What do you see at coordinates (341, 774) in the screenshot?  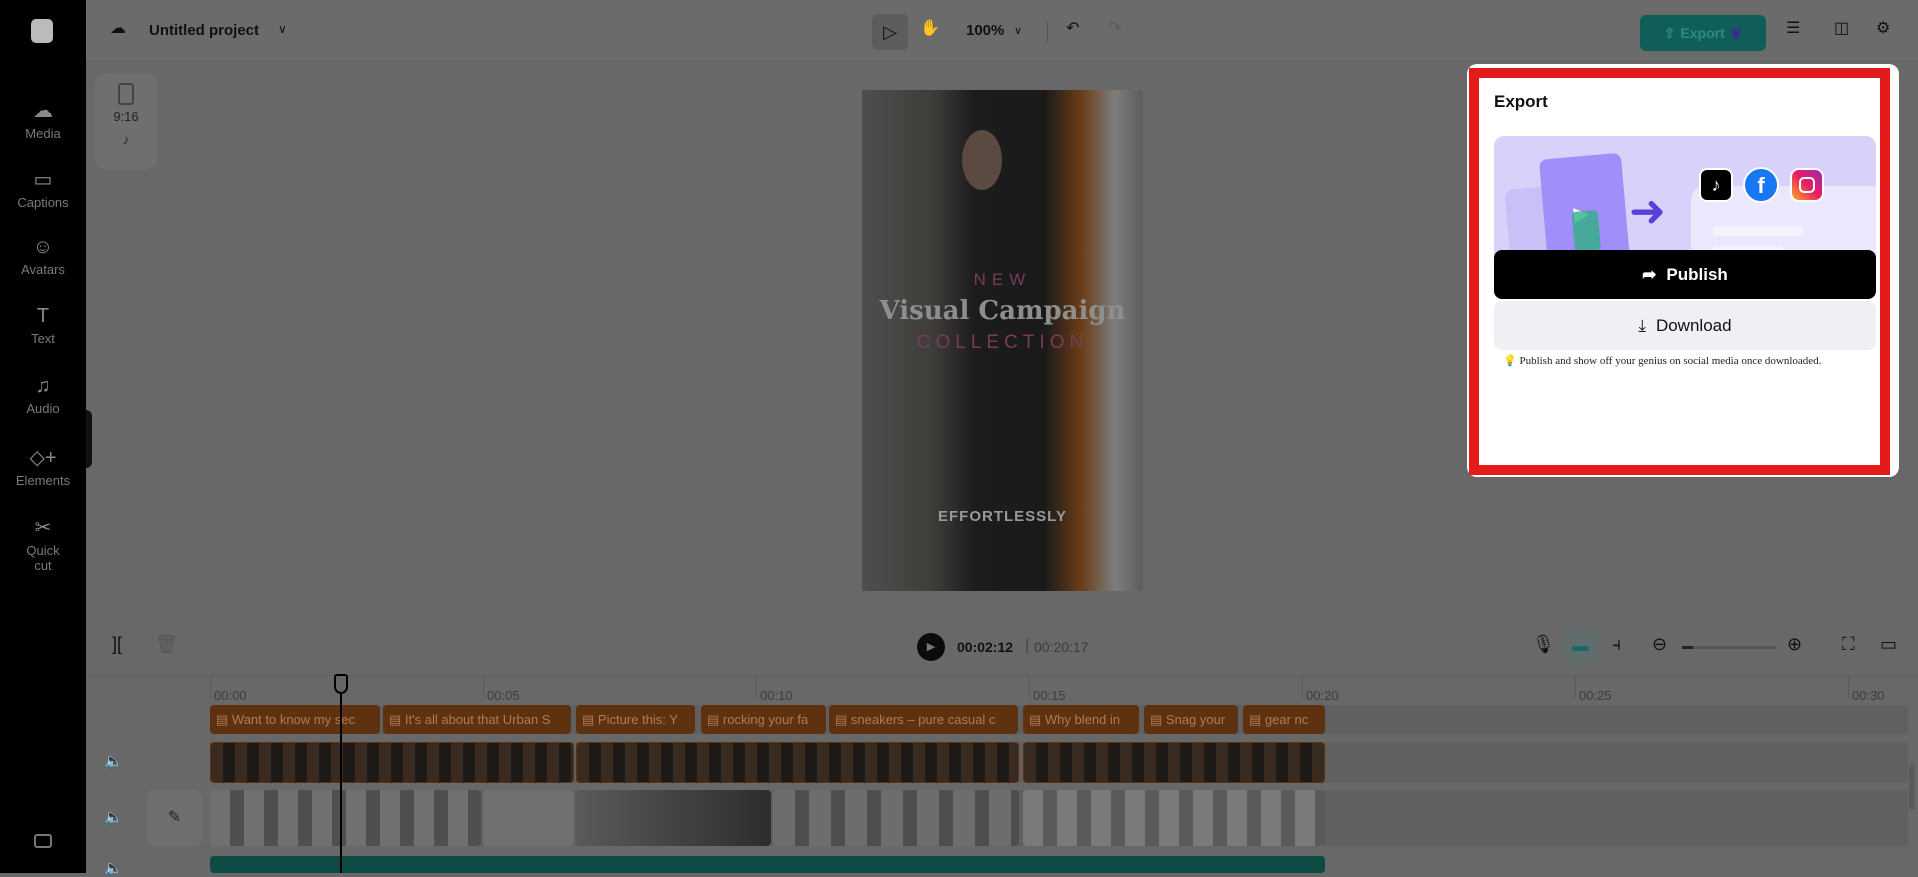 I see `playhead` at bounding box center [341, 774].